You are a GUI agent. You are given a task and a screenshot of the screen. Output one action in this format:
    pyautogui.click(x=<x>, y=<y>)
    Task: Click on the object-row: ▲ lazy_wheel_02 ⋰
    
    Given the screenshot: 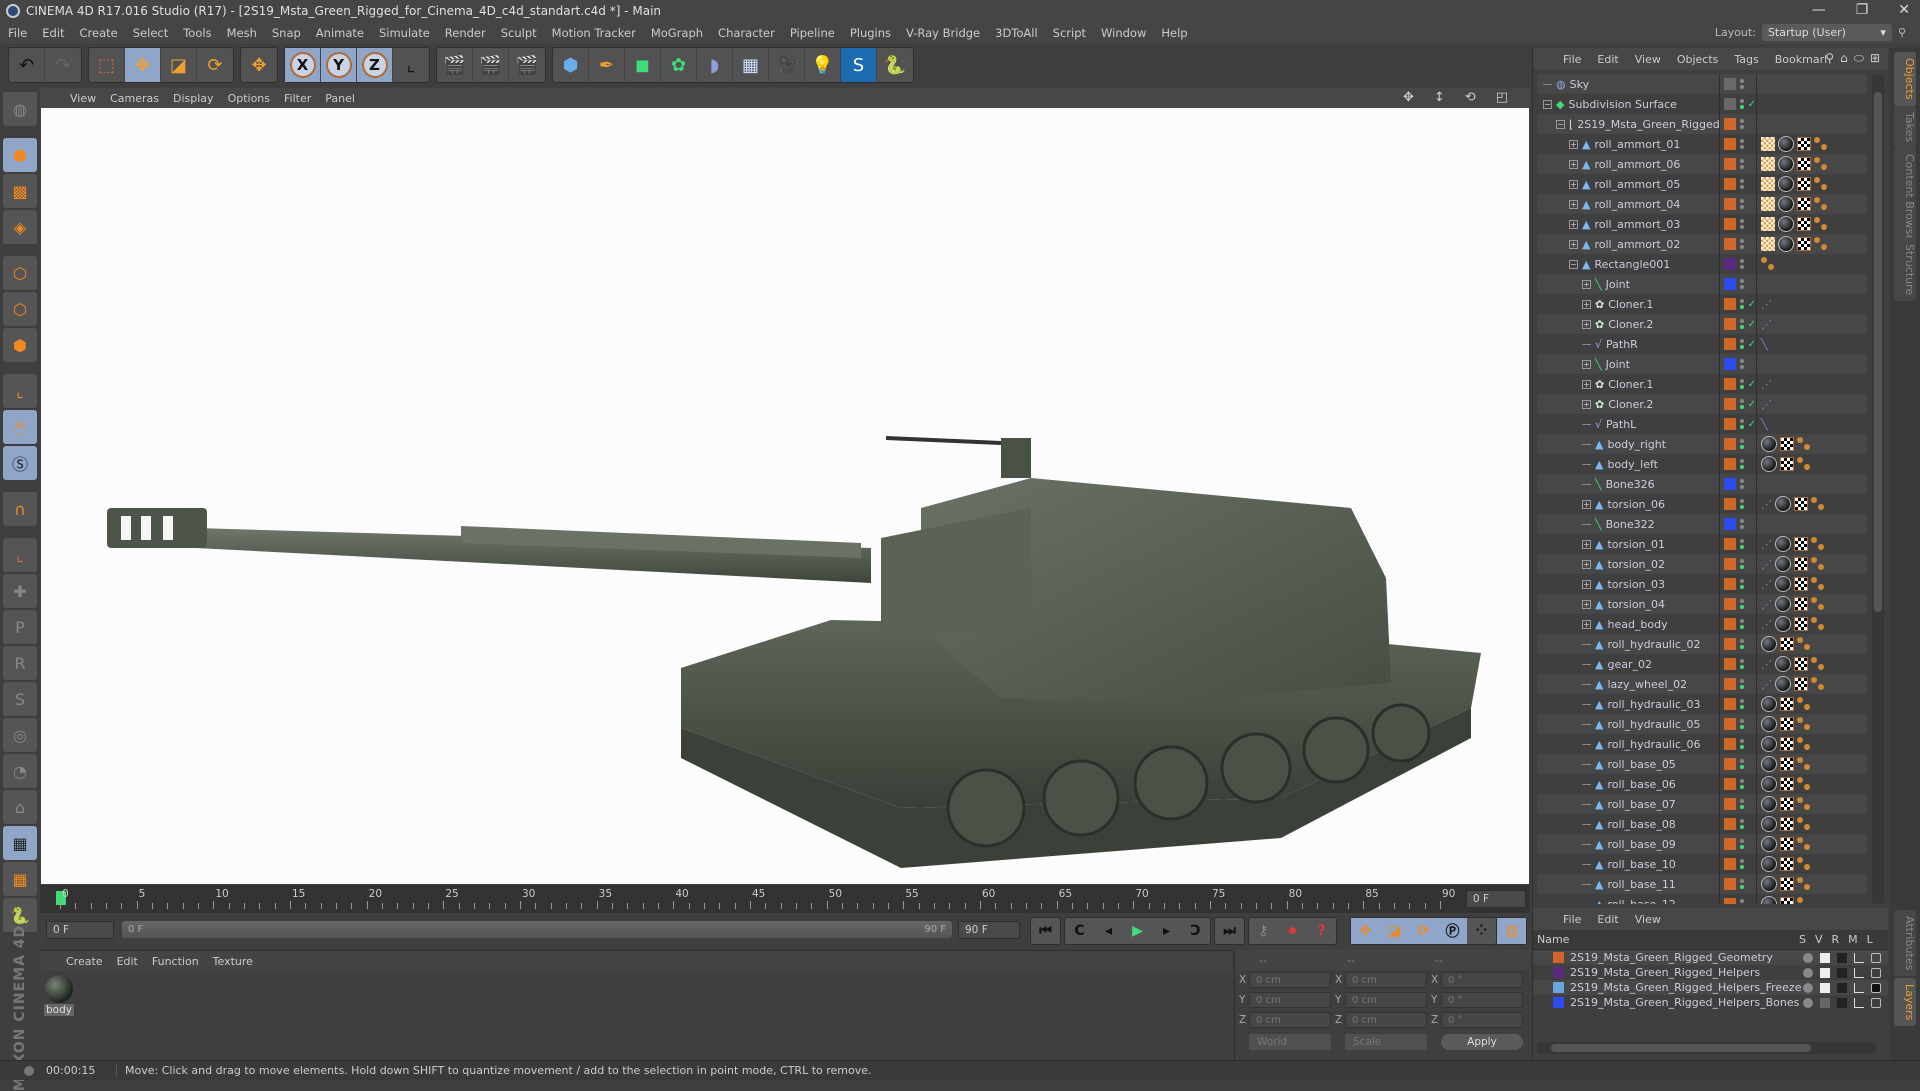 What is the action you would take?
    pyautogui.click(x=1702, y=684)
    